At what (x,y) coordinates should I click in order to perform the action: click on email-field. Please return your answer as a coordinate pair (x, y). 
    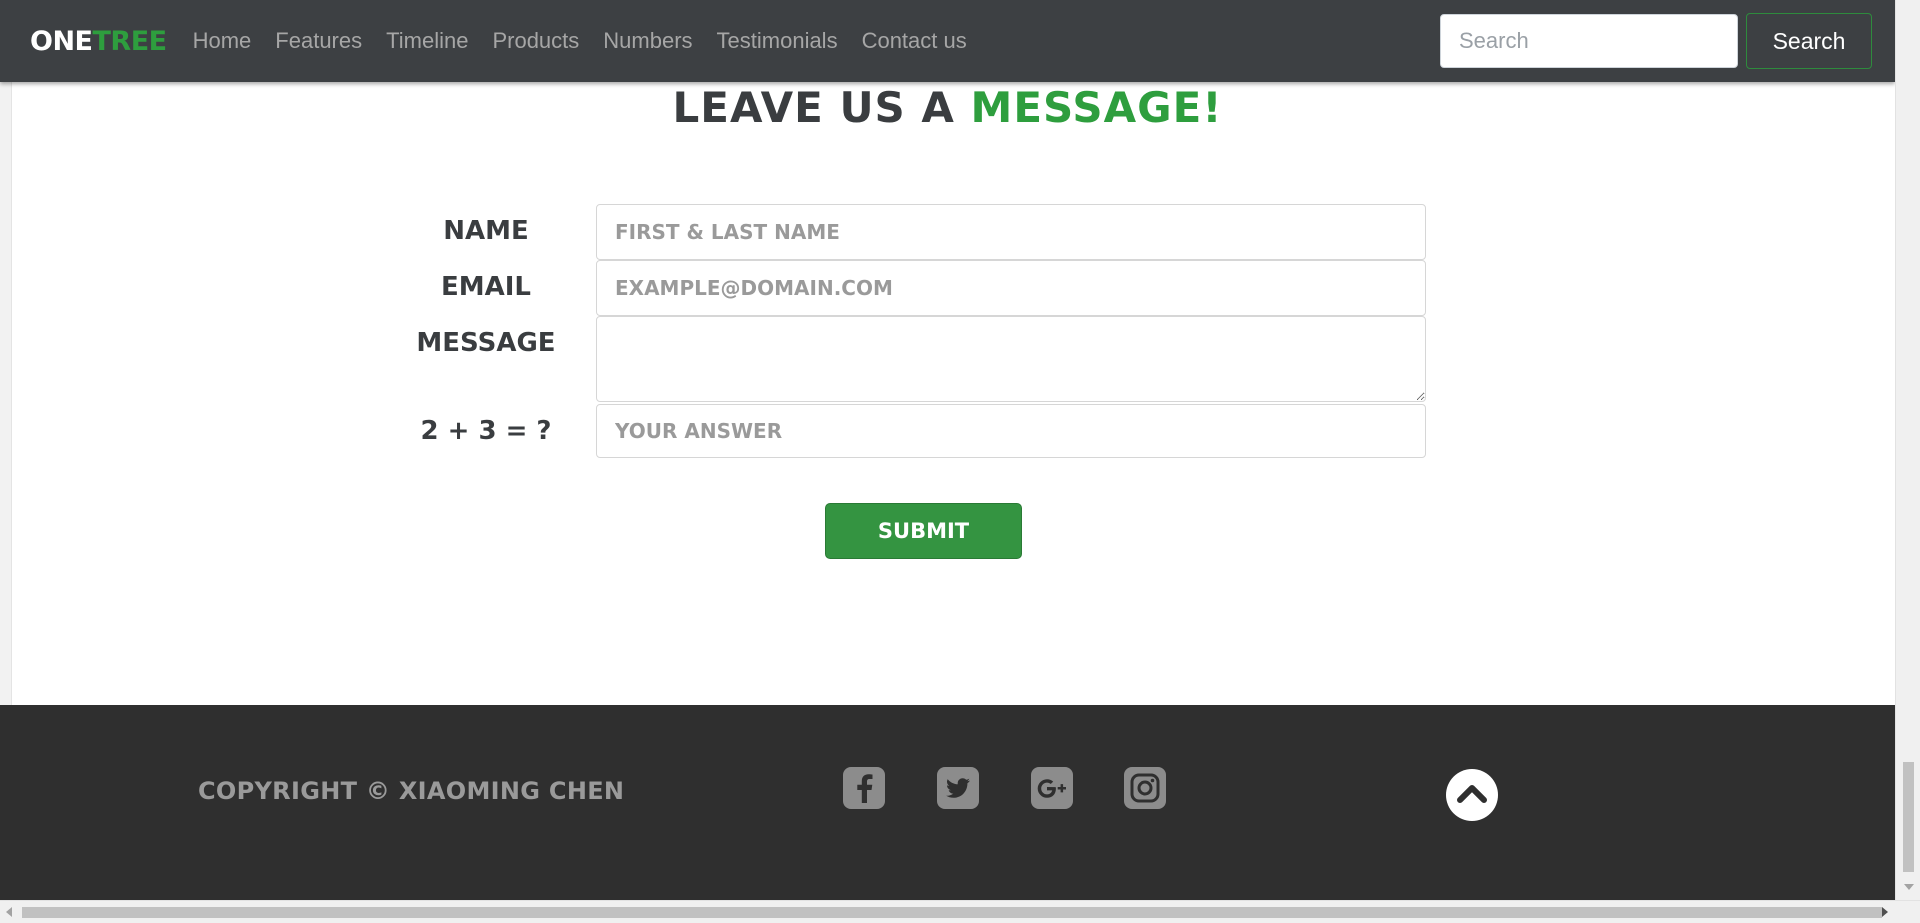
    Looking at the image, I should click on (1011, 288).